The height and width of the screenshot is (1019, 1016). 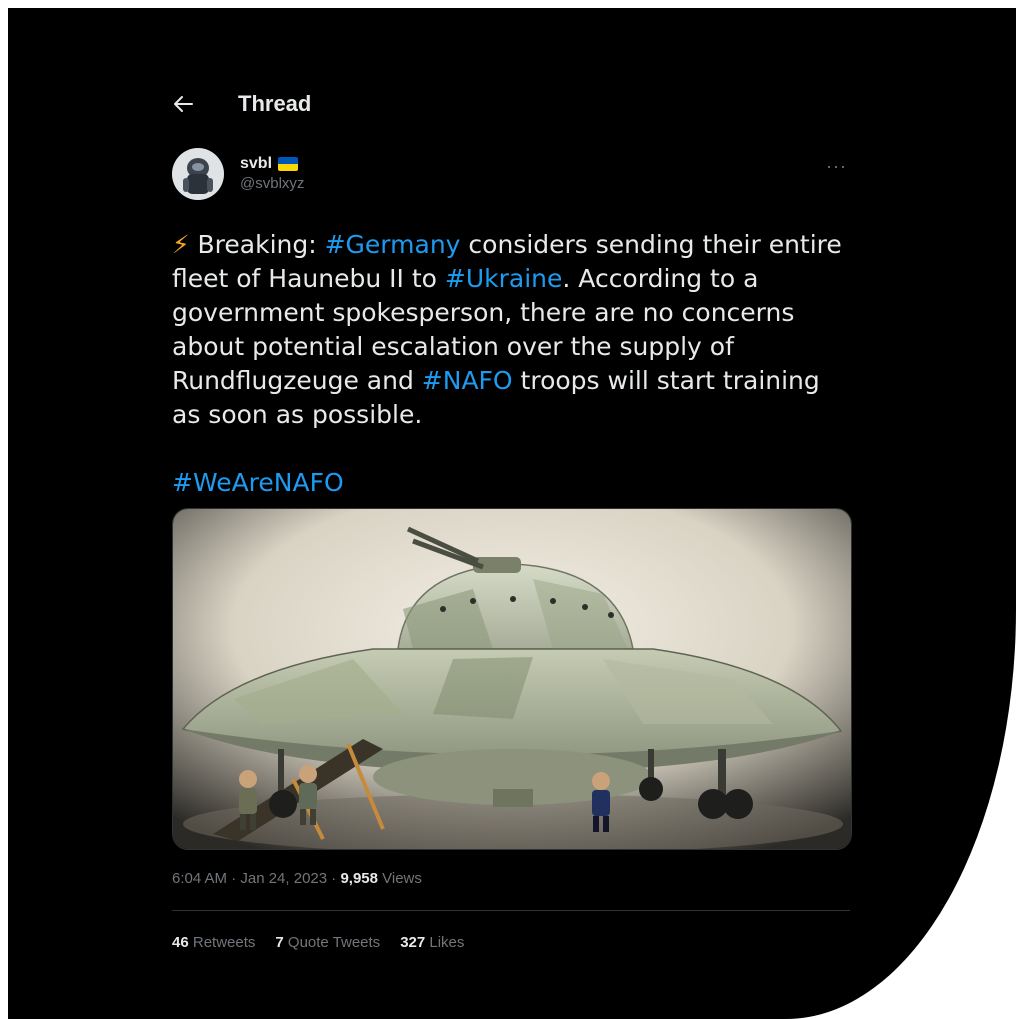 I want to click on quote-tweets-stat: 7 Quote Tweets, so click(x=327, y=942).